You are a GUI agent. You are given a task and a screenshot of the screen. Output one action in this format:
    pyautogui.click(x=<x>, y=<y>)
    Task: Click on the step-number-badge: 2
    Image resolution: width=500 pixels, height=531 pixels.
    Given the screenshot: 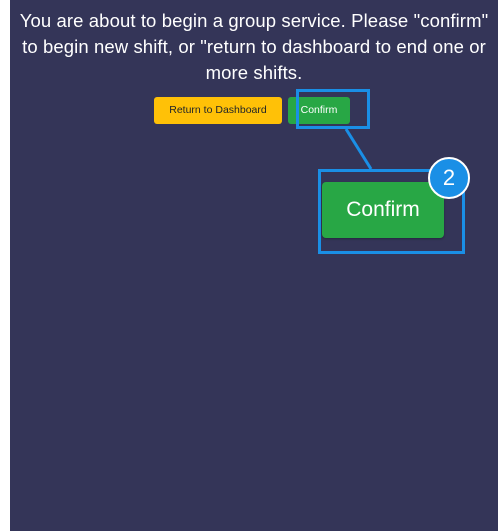 What is the action you would take?
    pyautogui.click(x=449, y=178)
    